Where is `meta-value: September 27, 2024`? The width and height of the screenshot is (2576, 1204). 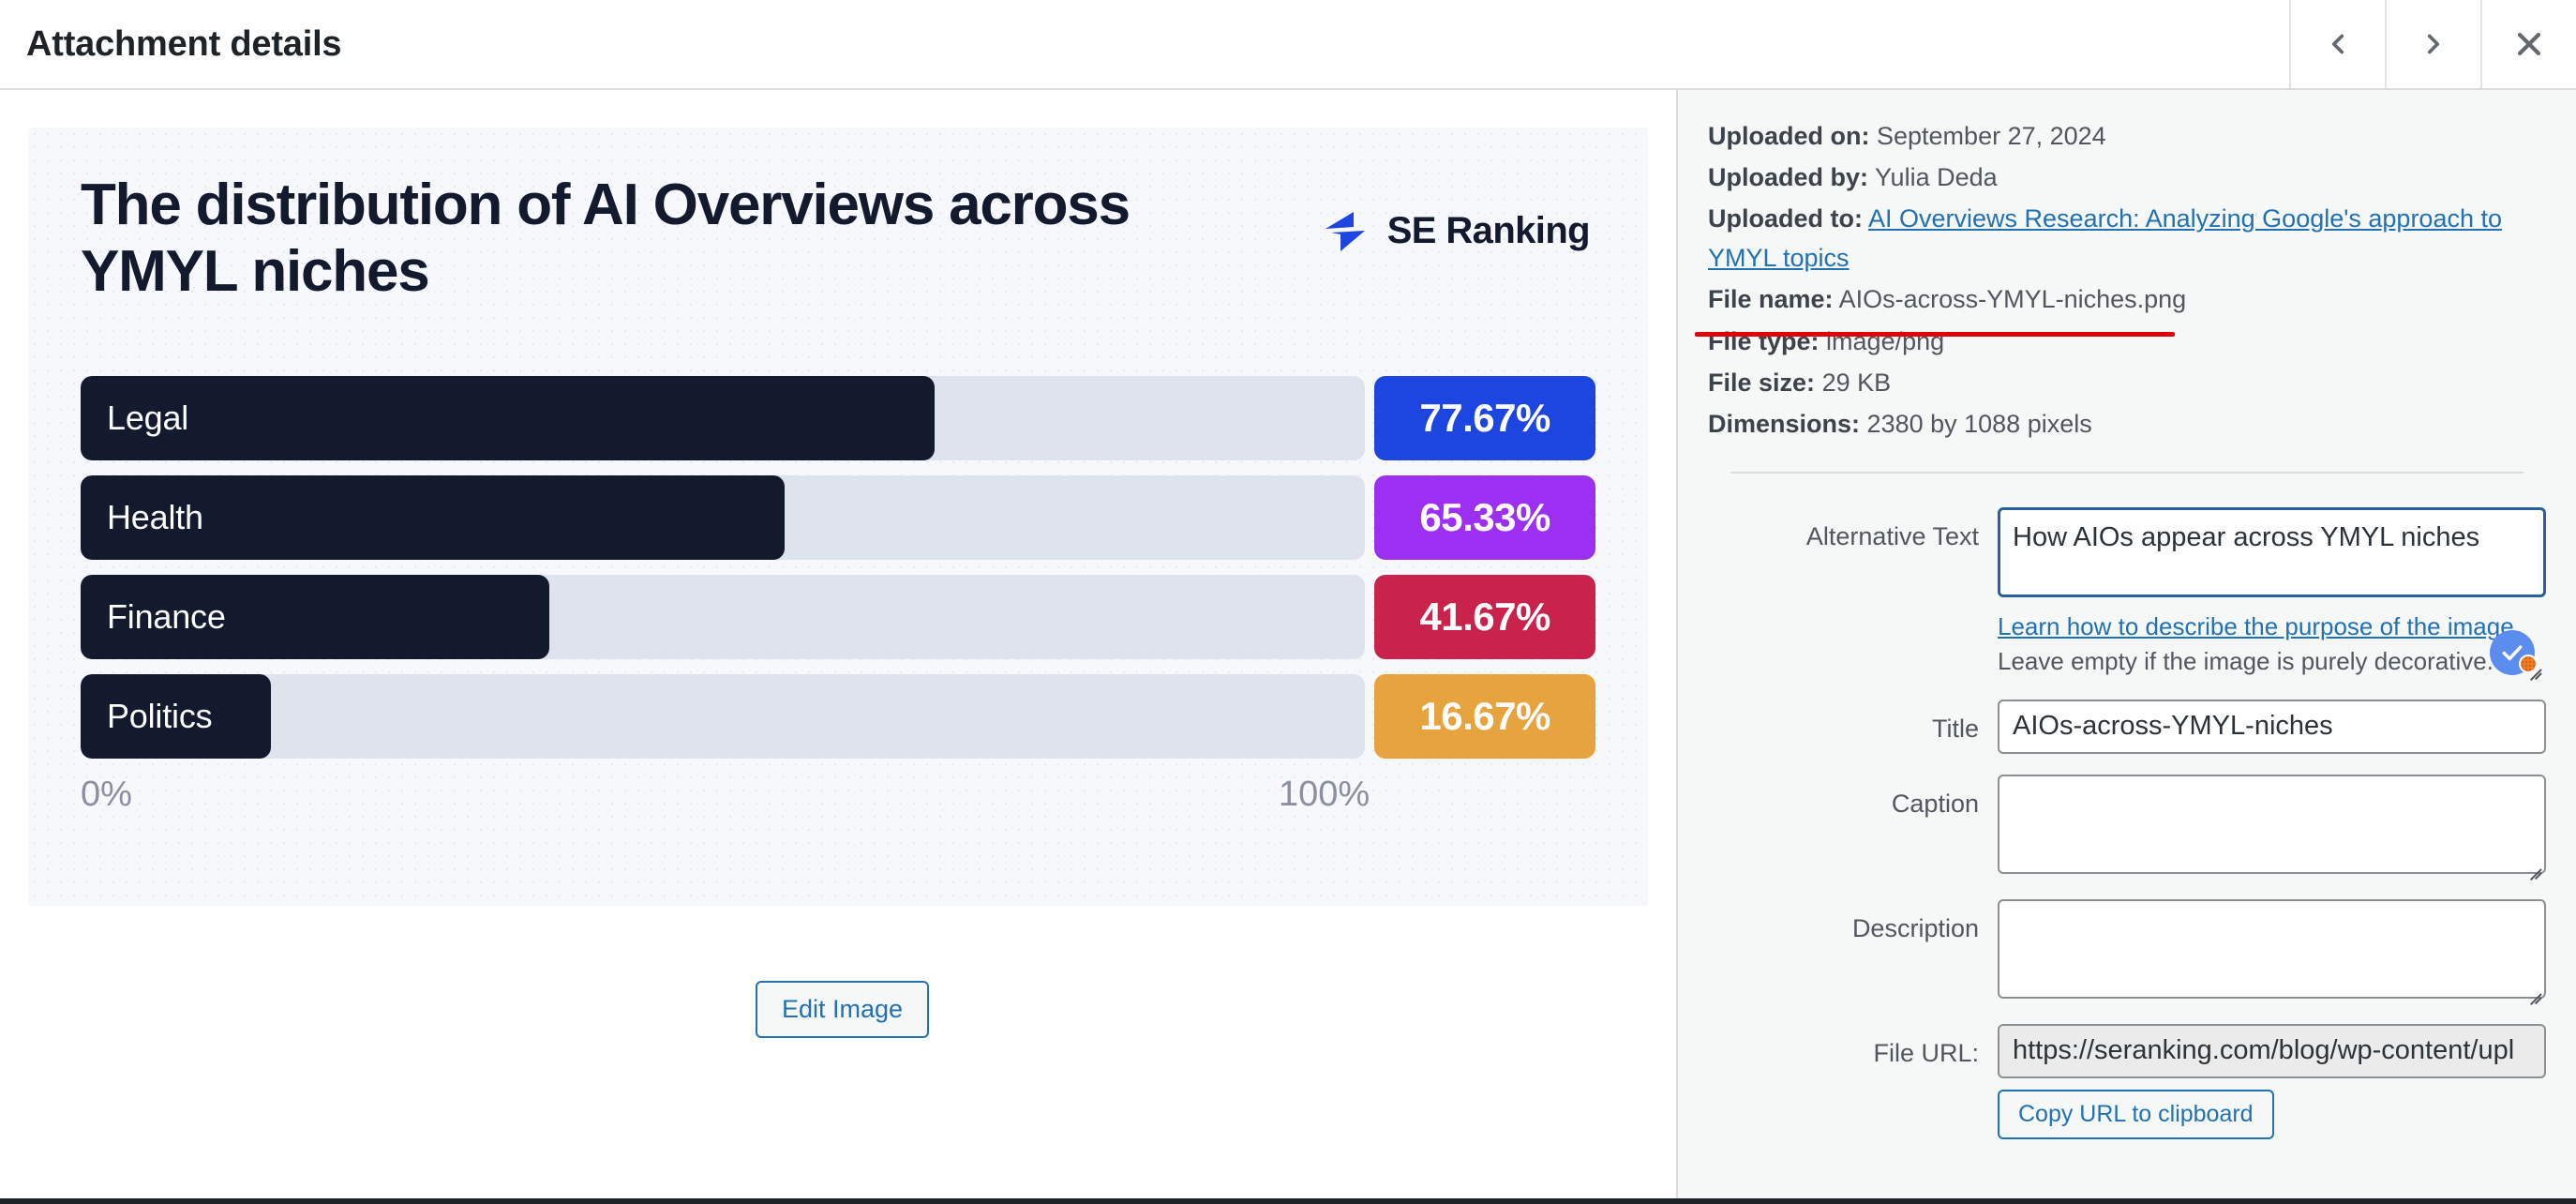 meta-value: September 27, 2024 is located at coordinates (1991, 136).